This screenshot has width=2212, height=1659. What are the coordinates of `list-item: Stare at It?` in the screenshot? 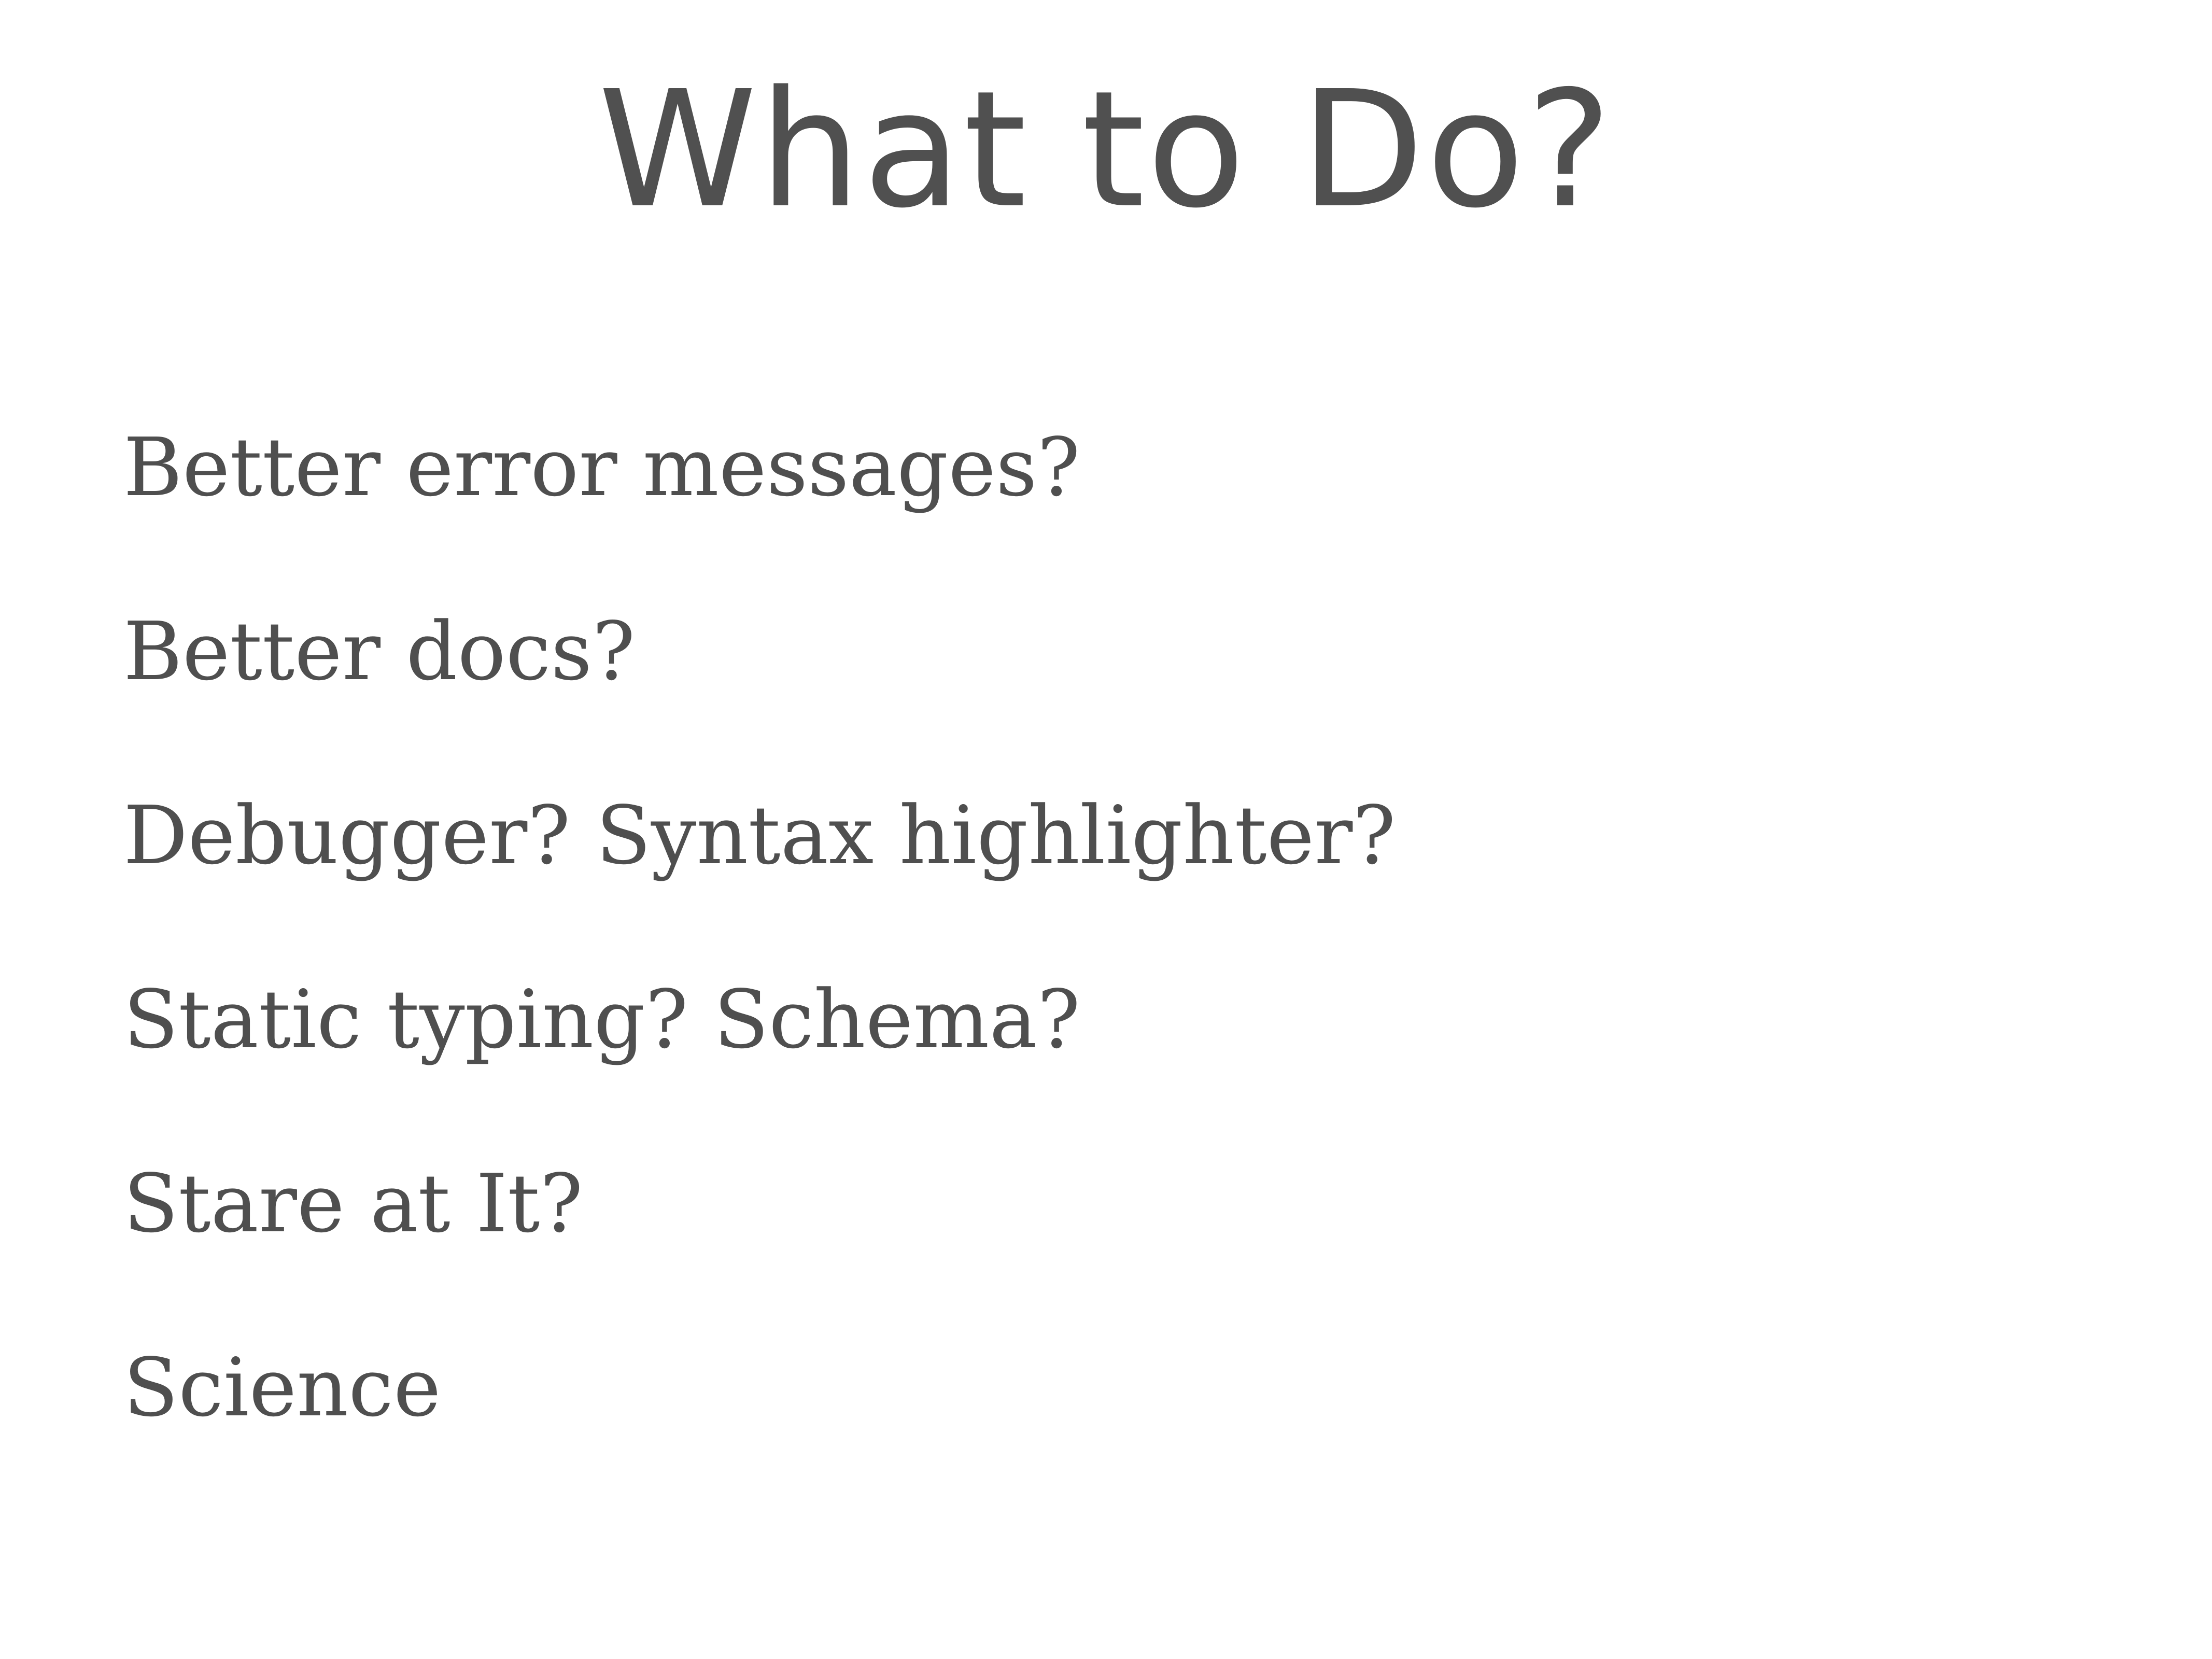 It's located at (353, 1203).